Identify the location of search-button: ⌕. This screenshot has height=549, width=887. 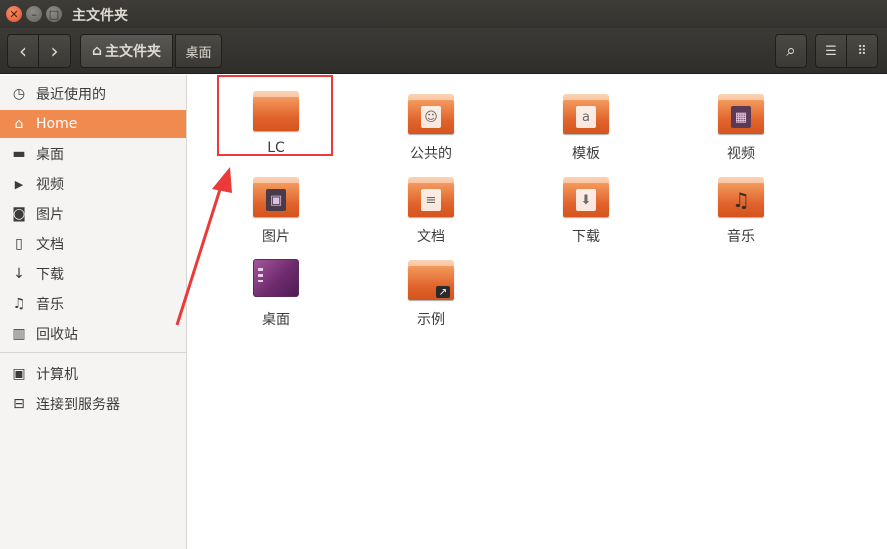
(791, 51).